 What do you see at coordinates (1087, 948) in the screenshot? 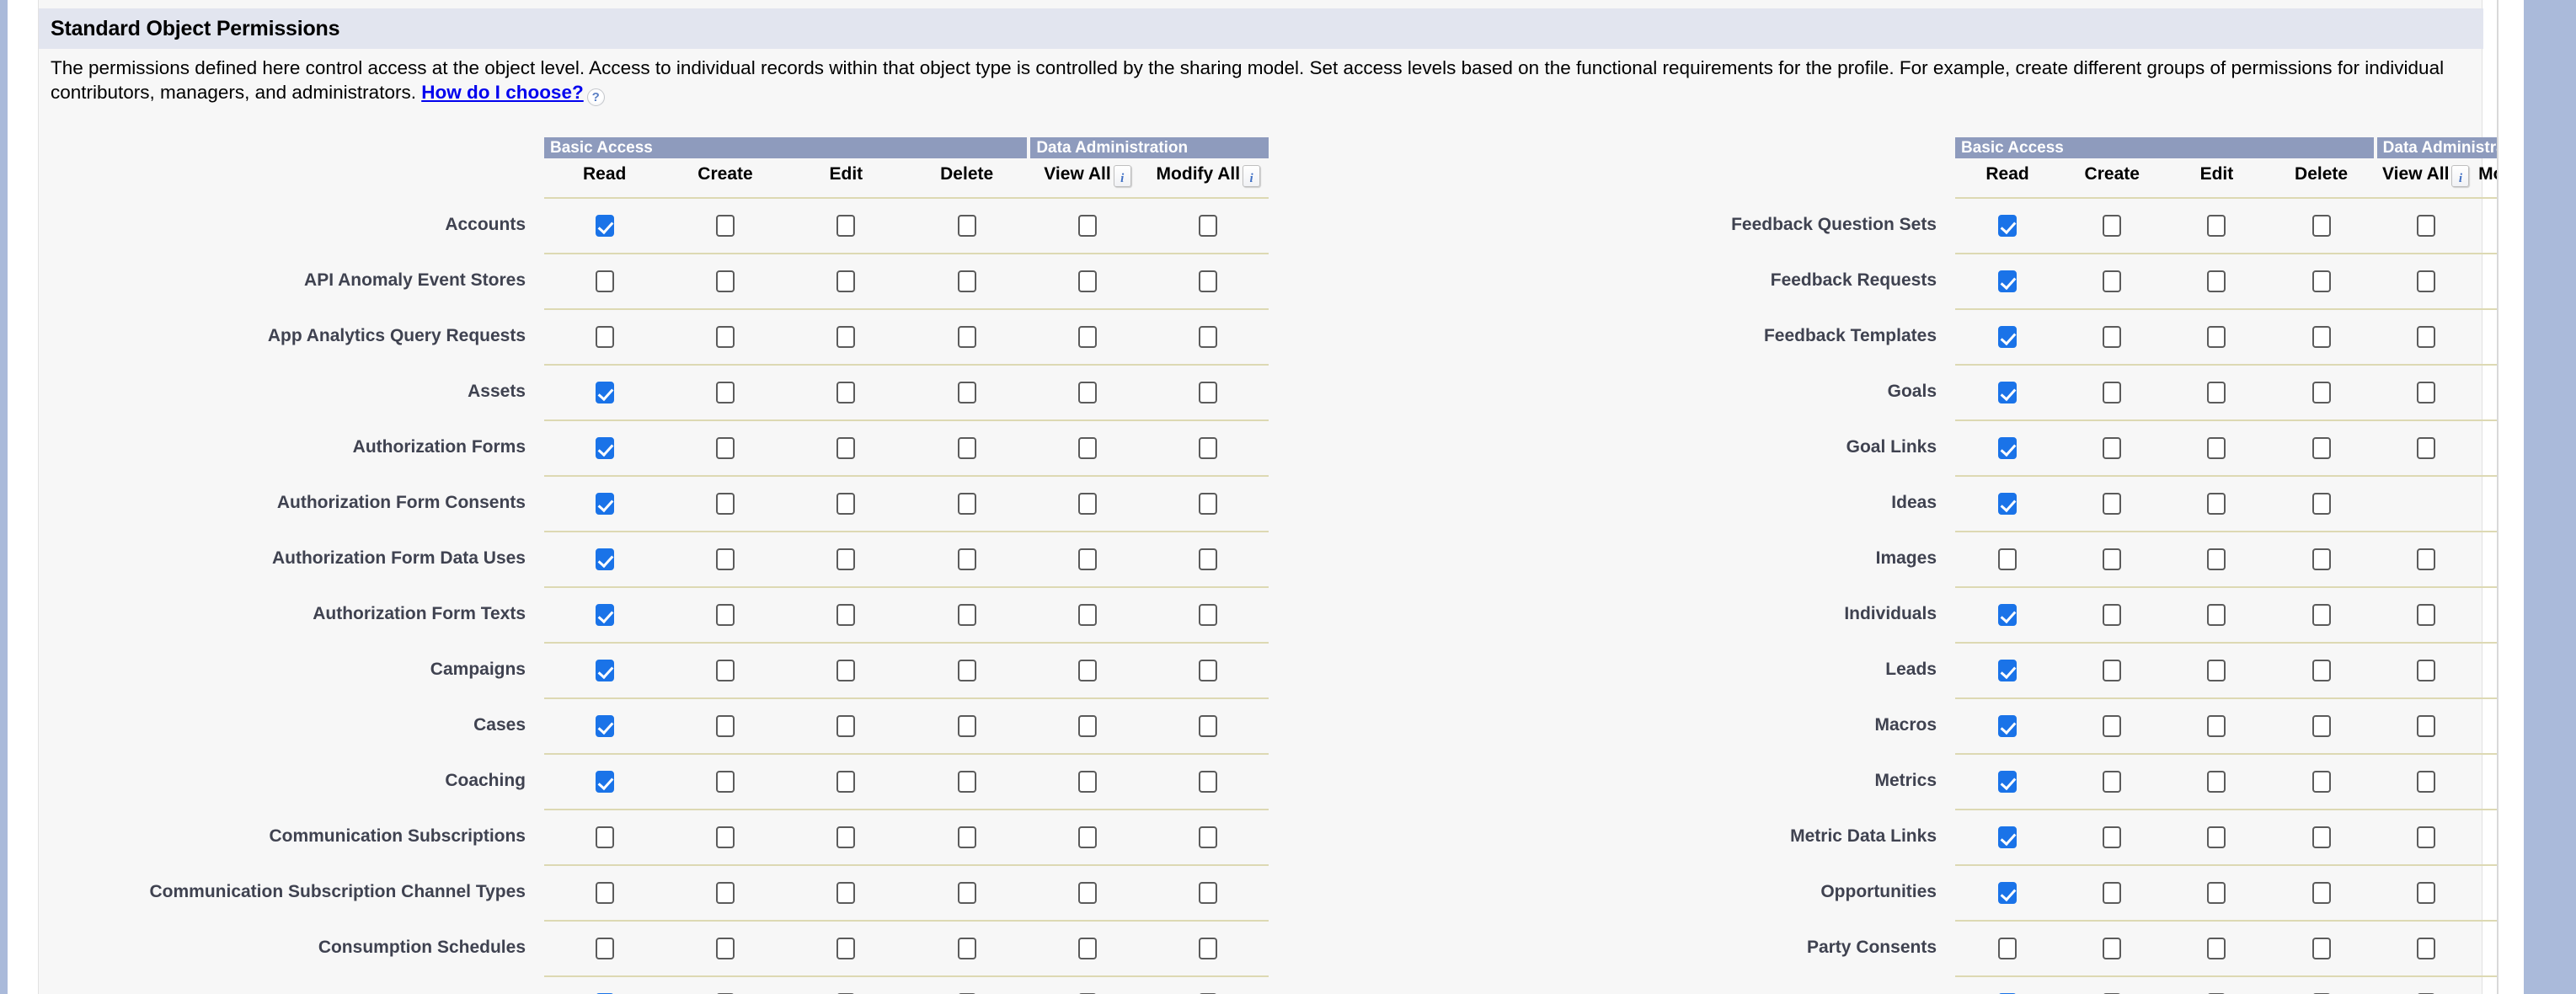
I see `checkbox-consumption-schedules-view-all` at bounding box center [1087, 948].